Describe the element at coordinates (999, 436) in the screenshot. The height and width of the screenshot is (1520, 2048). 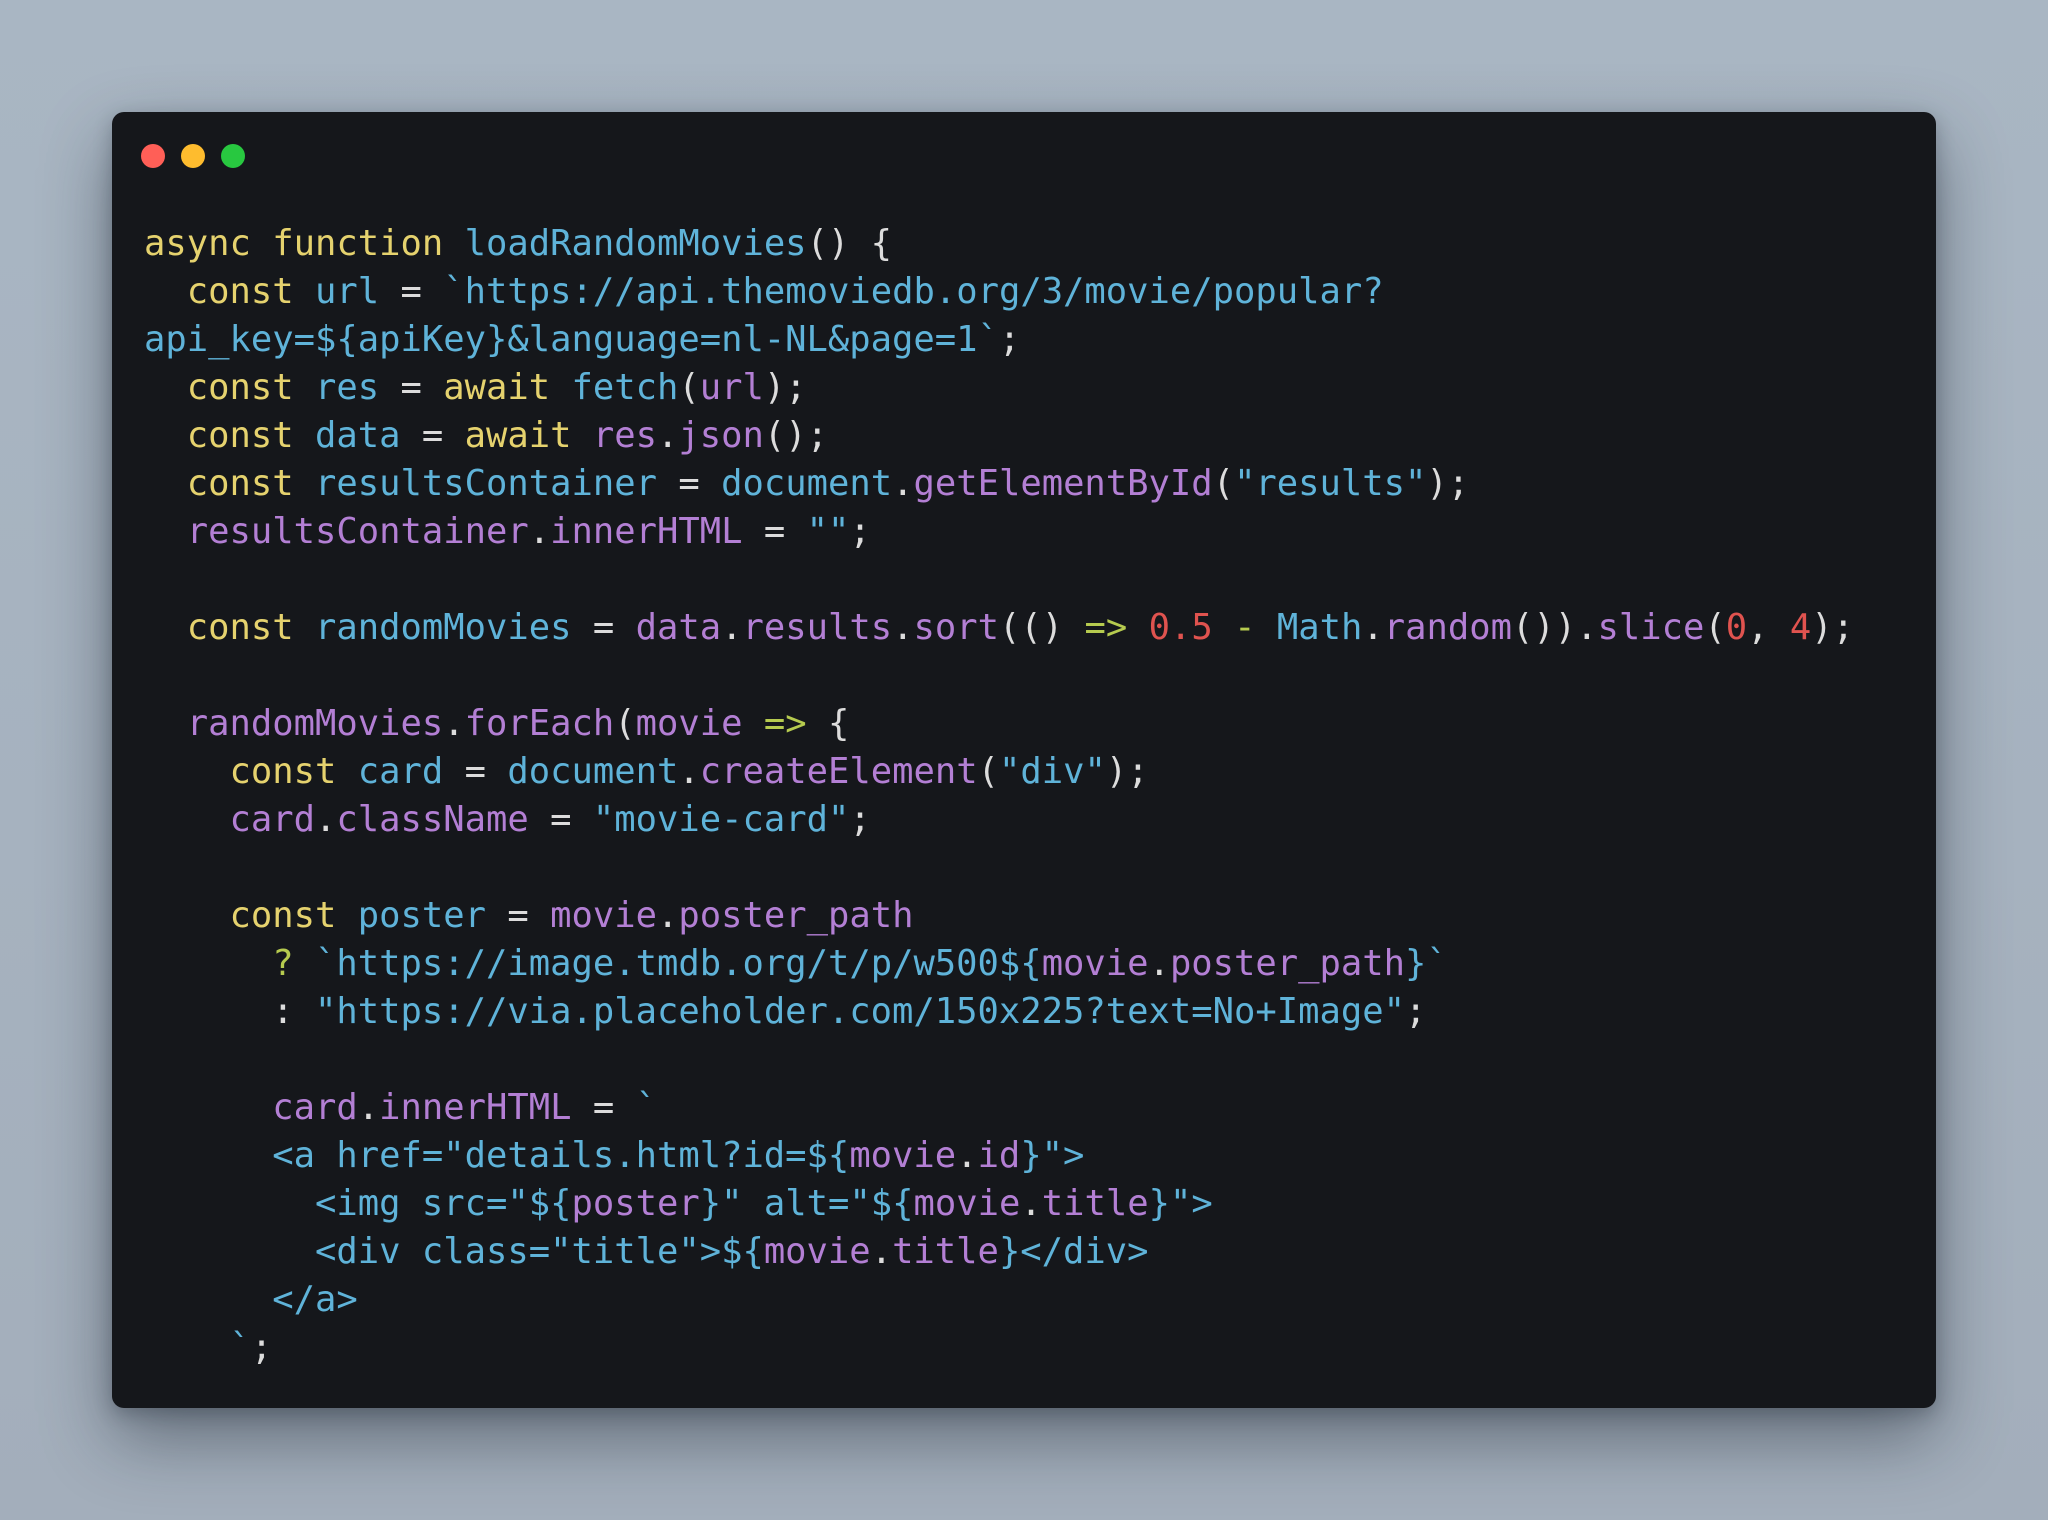
I see `code-line: const data = await res.json();` at that location.